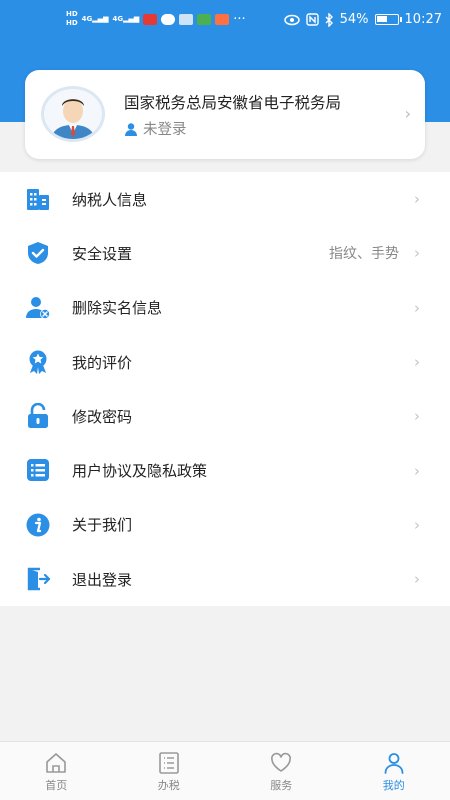  What do you see at coordinates (186, 19) in the screenshot?
I see `message-icon` at bounding box center [186, 19].